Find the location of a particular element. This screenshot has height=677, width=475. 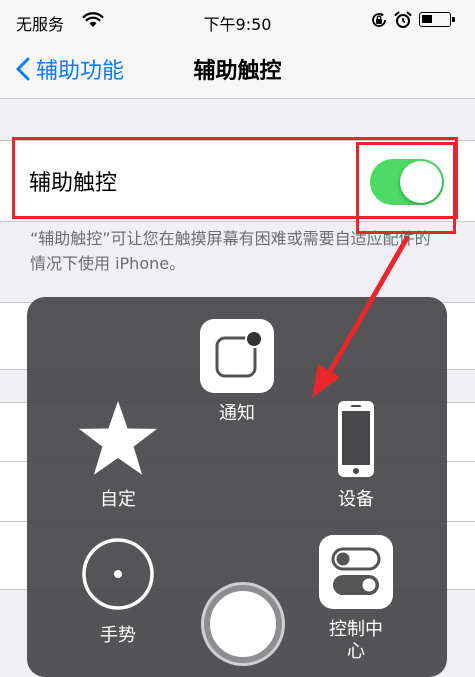

star-icon is located at coordinates (118, 438).